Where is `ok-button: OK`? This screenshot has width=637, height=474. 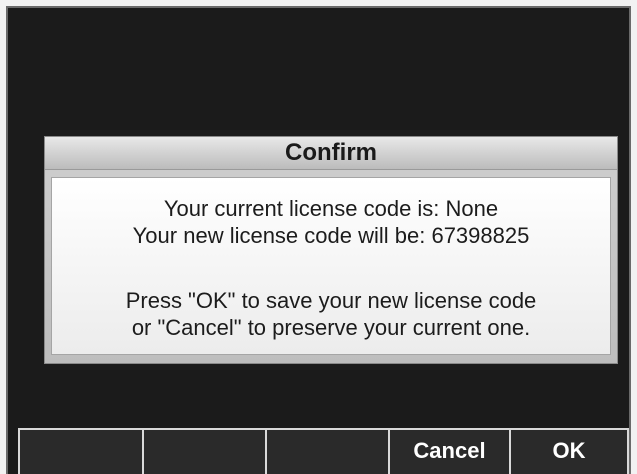
ok-button: OK is located at coordinates (569, 451).